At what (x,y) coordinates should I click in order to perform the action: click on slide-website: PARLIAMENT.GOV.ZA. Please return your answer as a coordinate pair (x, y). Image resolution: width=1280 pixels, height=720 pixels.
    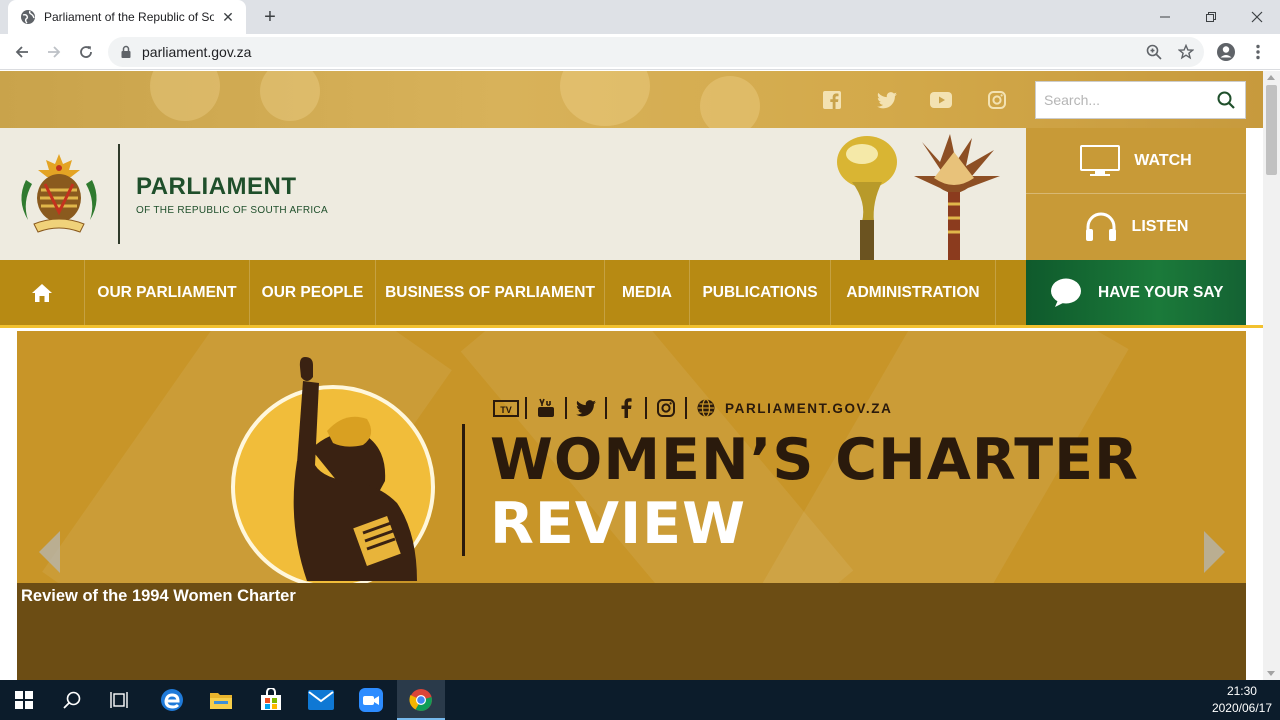
    Looking at the image, I should click on (809, 408).